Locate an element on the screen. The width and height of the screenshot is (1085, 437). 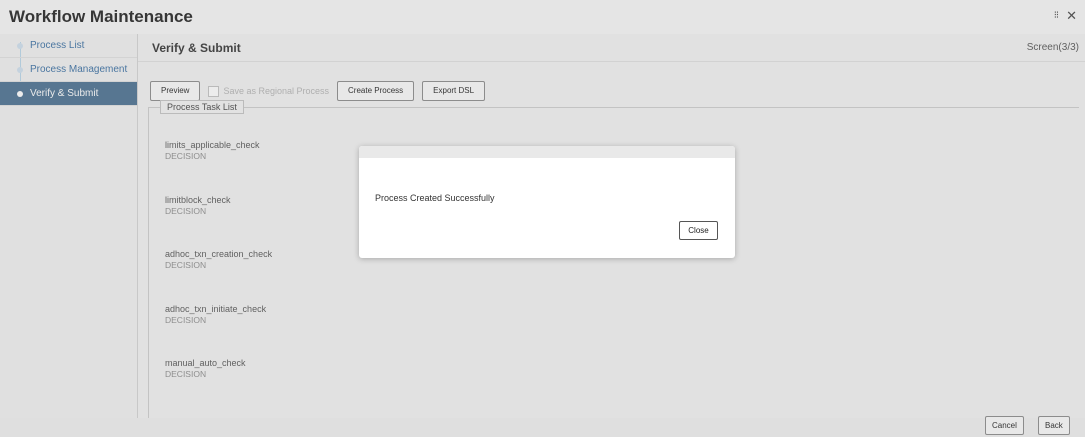
dialog-message: Process Created Successfully is located at coordinates (435, 198).